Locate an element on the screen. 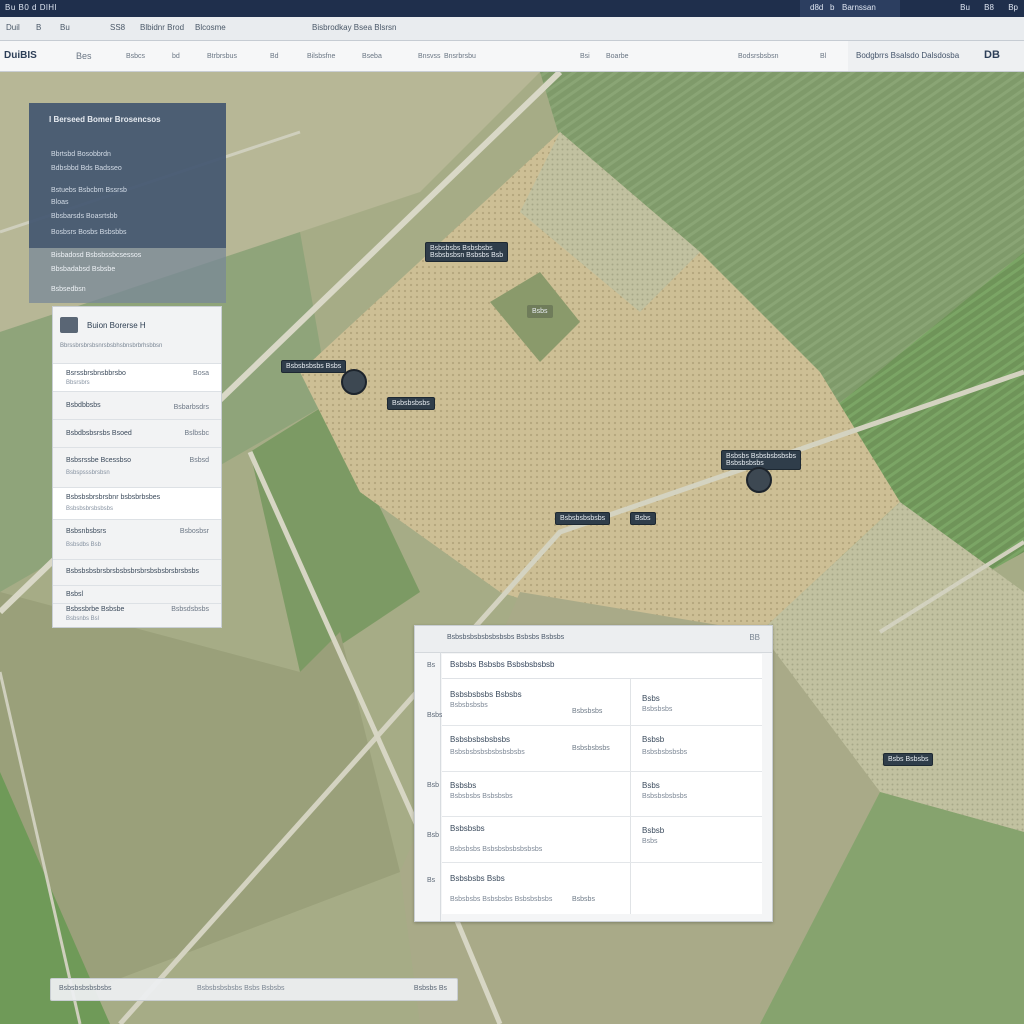 This screenshot has height=1024, width=1024. close-icon: BB is located at coordinates (754, 637).